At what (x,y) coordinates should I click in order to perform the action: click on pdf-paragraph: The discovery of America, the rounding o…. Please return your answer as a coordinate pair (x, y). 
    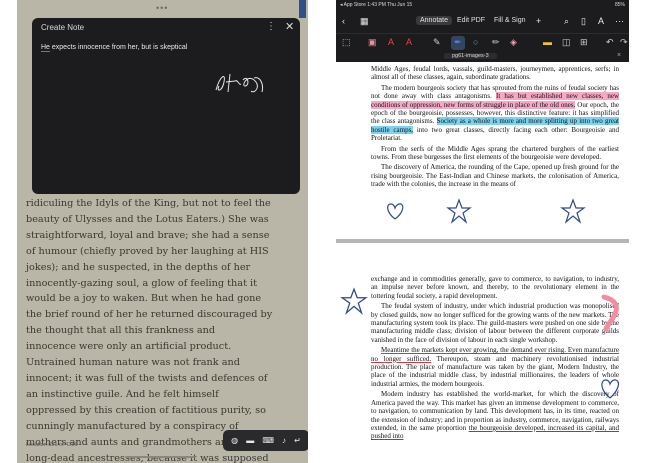
    Looking at the image, I should click on (495, 175).